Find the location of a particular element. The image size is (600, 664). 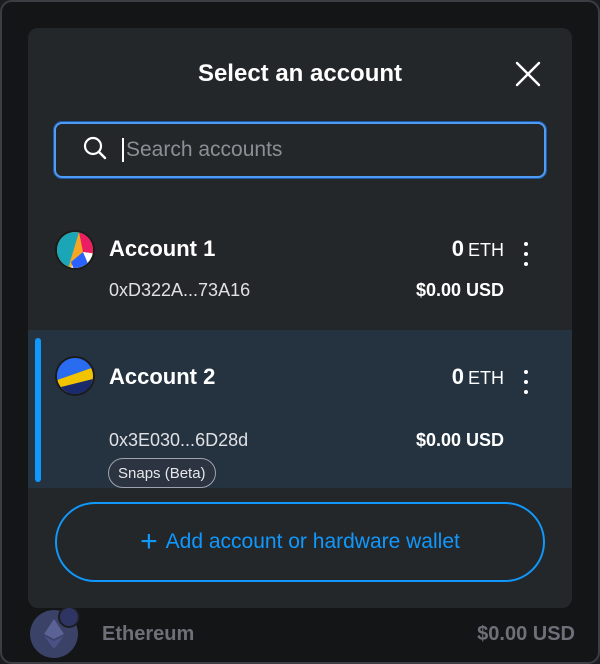

search-icon is located at coordinates (95, 150).